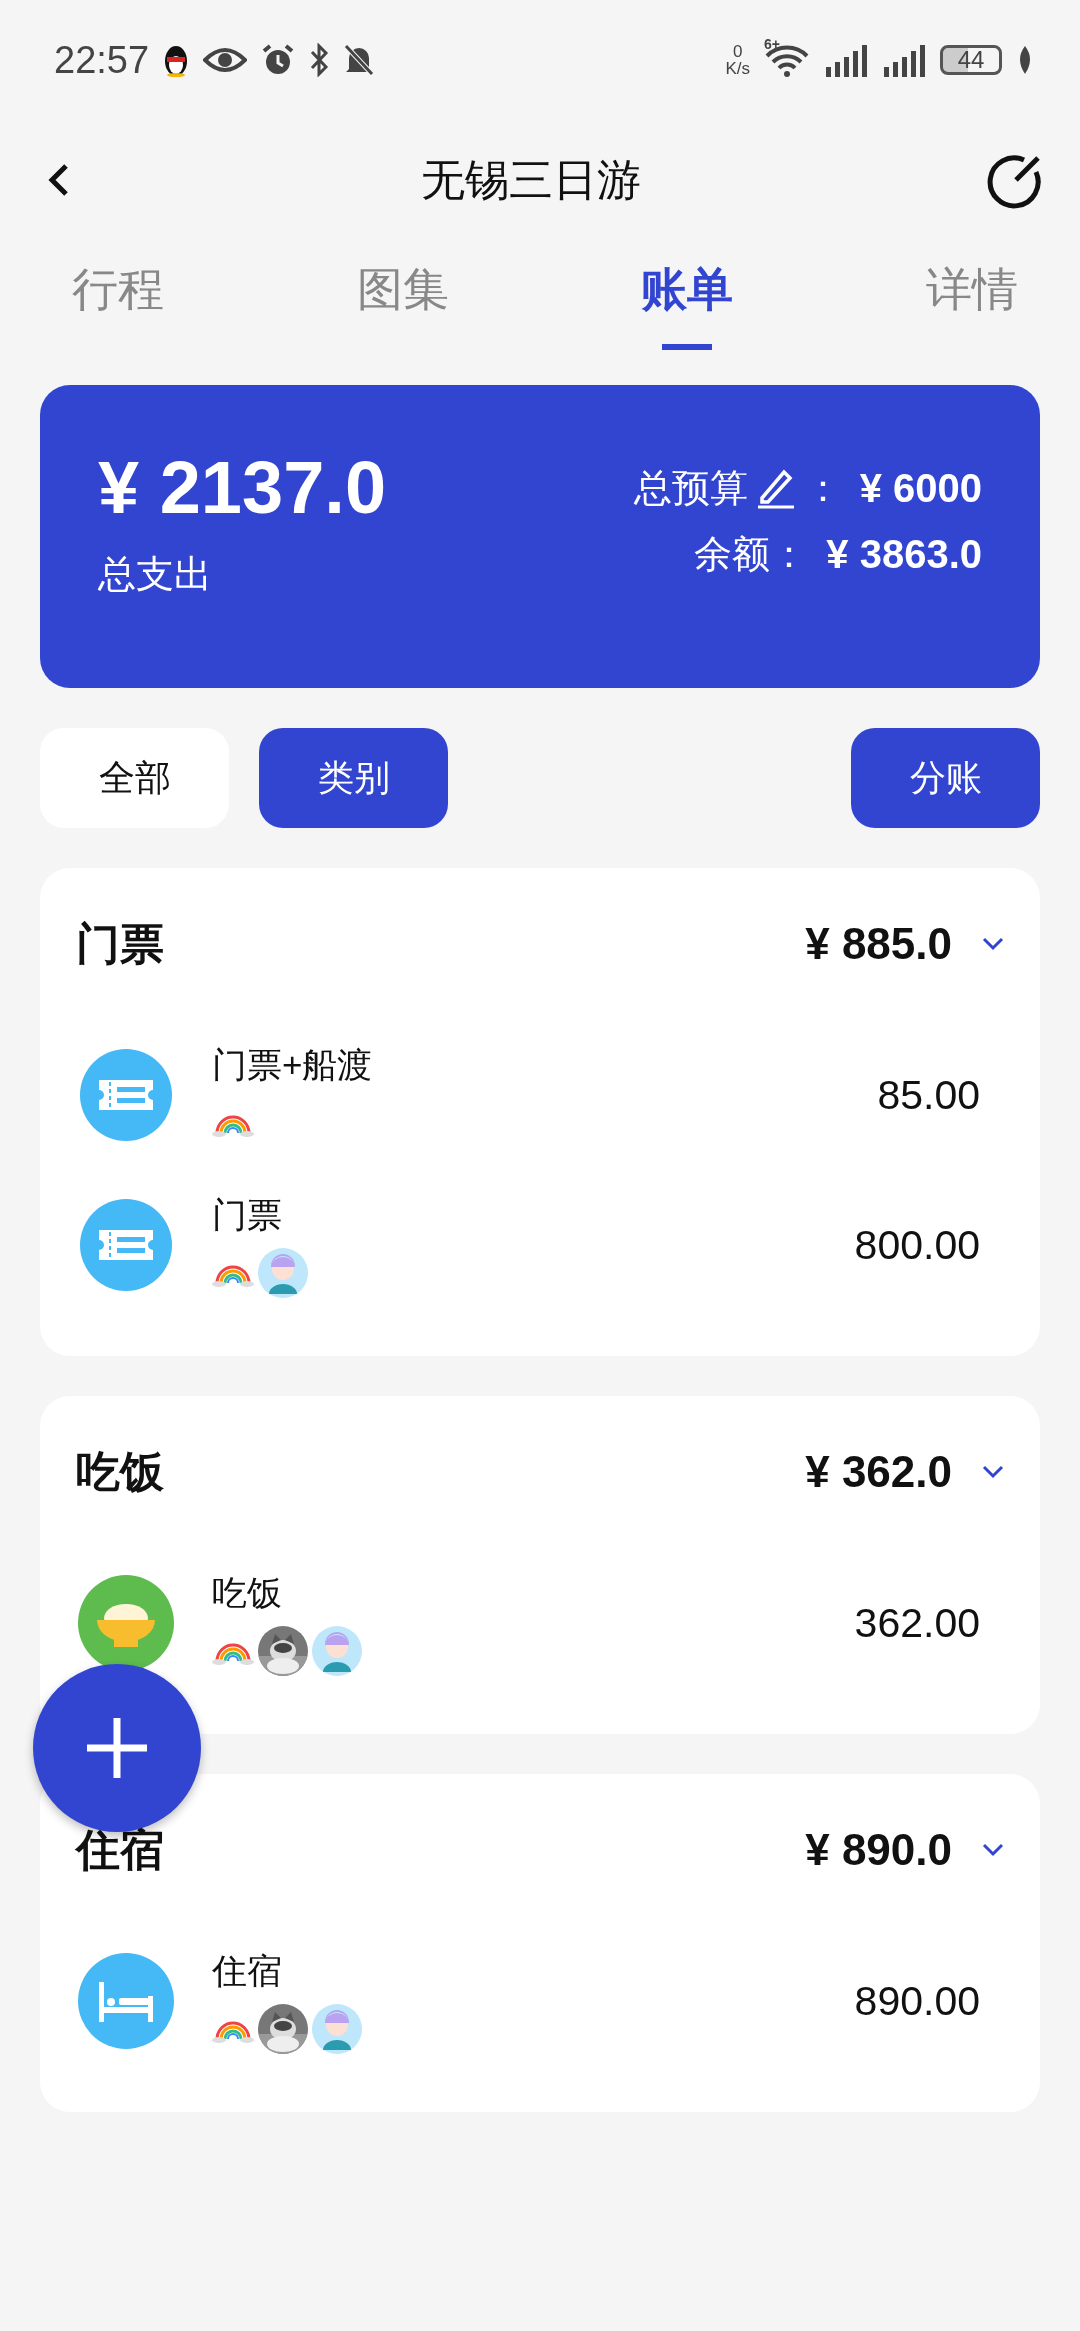 The width and height of the screenshot is (1080, 2331). Describe the element at coordinates (225, 60) in the screenshot. I see `eye-icon` at that location.